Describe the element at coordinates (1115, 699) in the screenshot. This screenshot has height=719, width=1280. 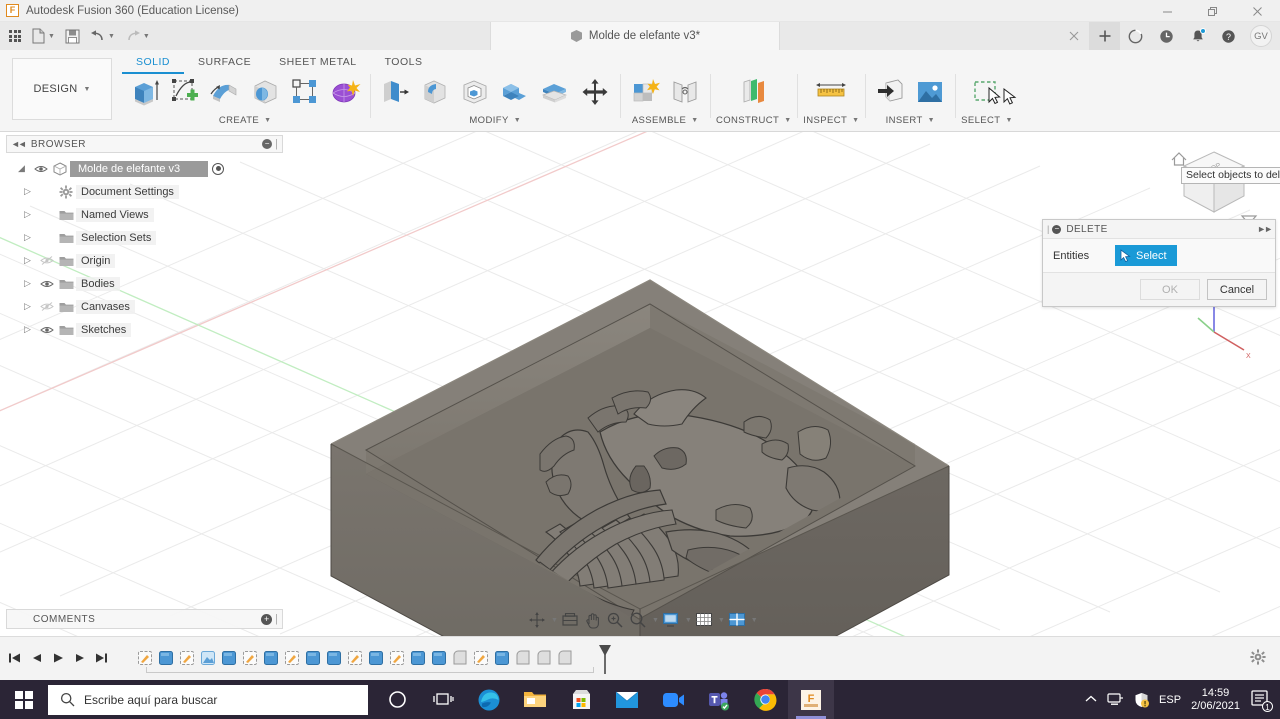
I see `network-icon` at that location.